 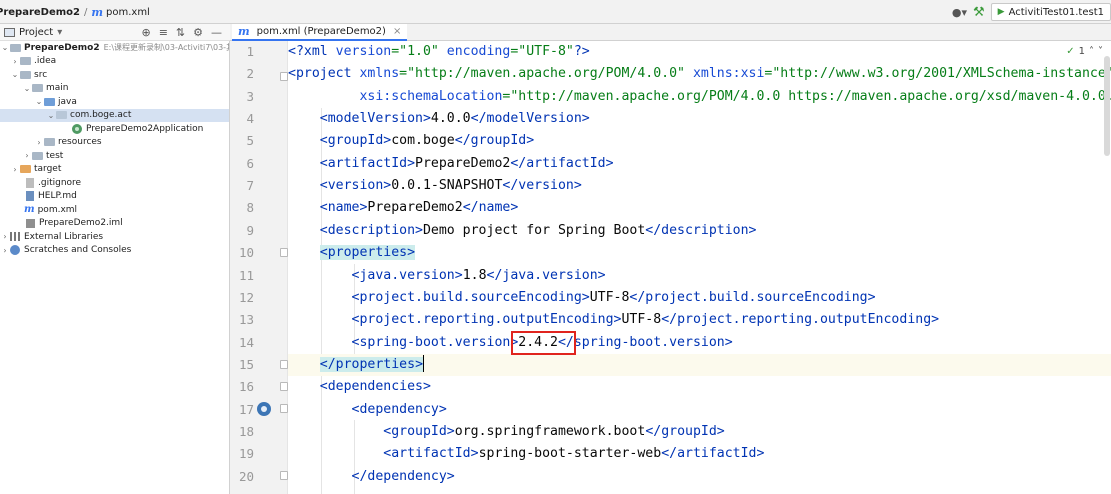 What do you see at coordinates (397, 31) in the screenshot?
I see `close-icon: ×` at bounding box center [397, 31].